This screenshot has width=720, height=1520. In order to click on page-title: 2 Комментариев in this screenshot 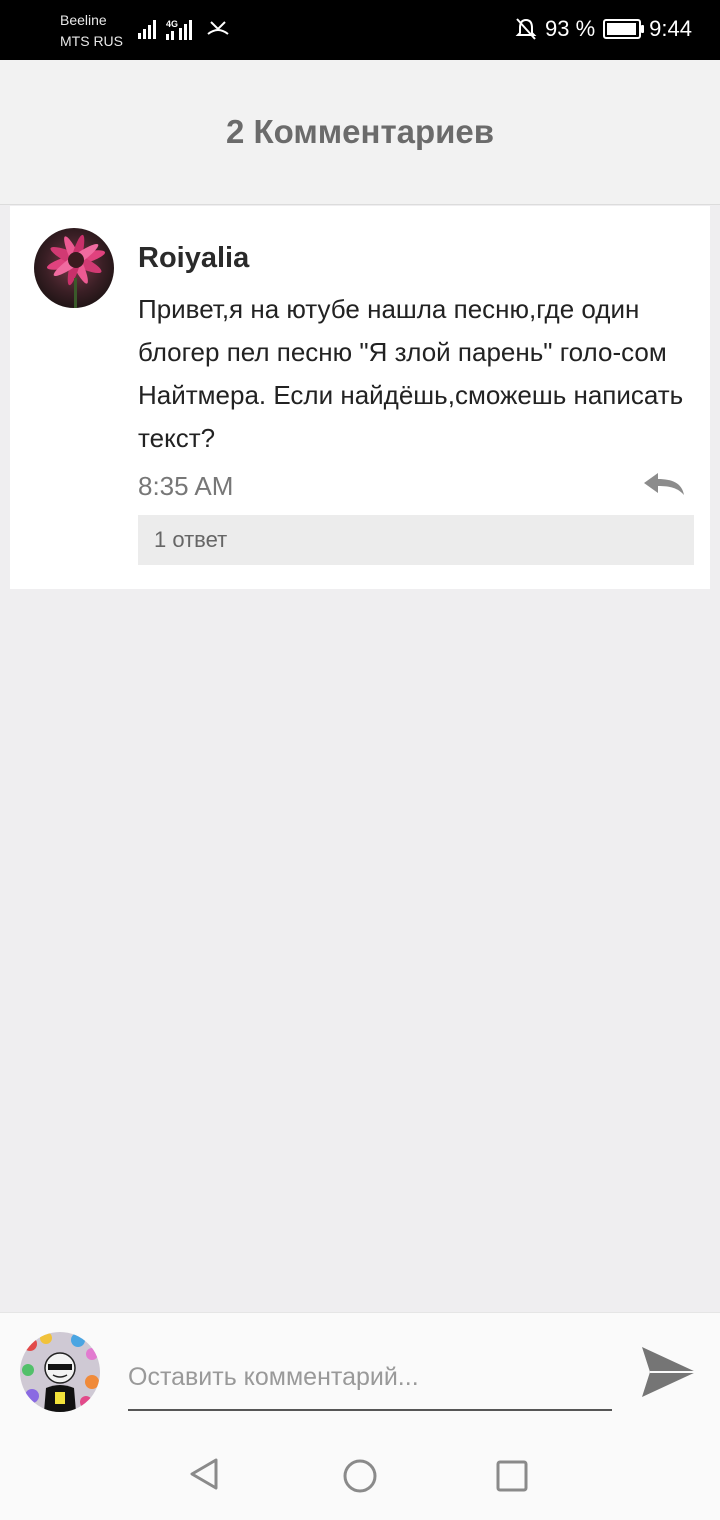, I will do `click(360, 131)`.